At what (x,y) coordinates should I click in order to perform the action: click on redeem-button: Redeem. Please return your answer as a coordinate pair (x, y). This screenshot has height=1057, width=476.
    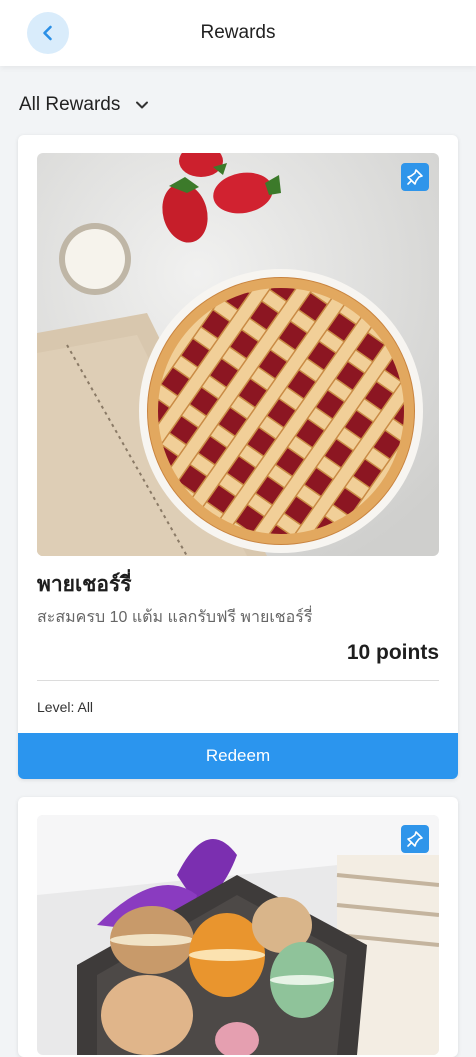
    Looking at the image, I should click on (238, 756).